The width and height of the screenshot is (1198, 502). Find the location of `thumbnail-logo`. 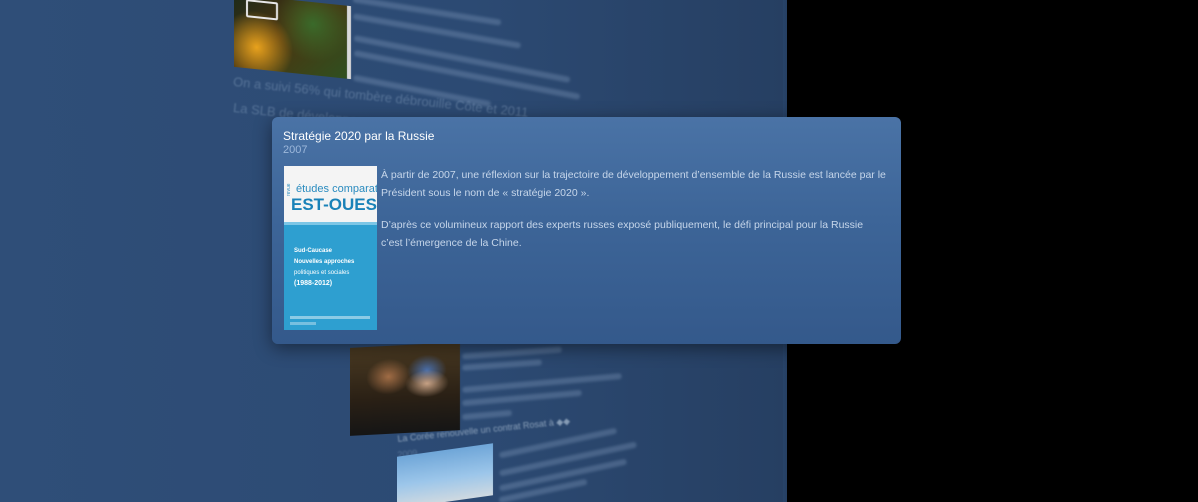

thumbnail-logo is located at coordinates (262, 10).